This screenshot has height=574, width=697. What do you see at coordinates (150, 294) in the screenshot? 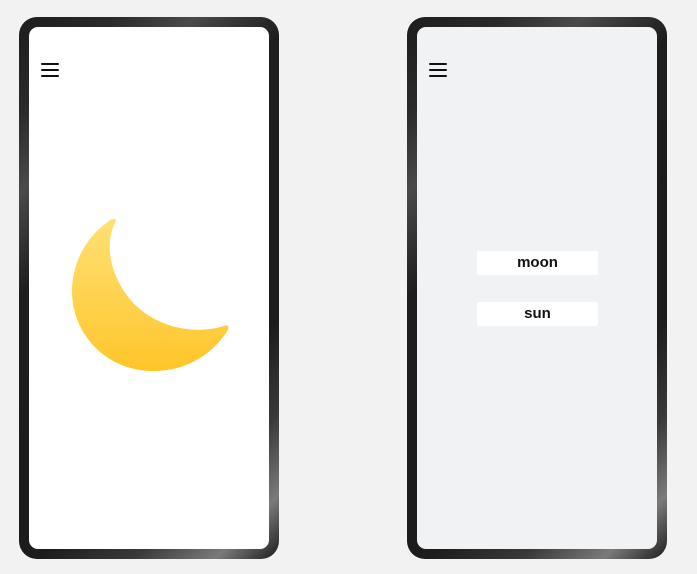
I see `crescent-moon-icon` at bounding box center [150, 294].